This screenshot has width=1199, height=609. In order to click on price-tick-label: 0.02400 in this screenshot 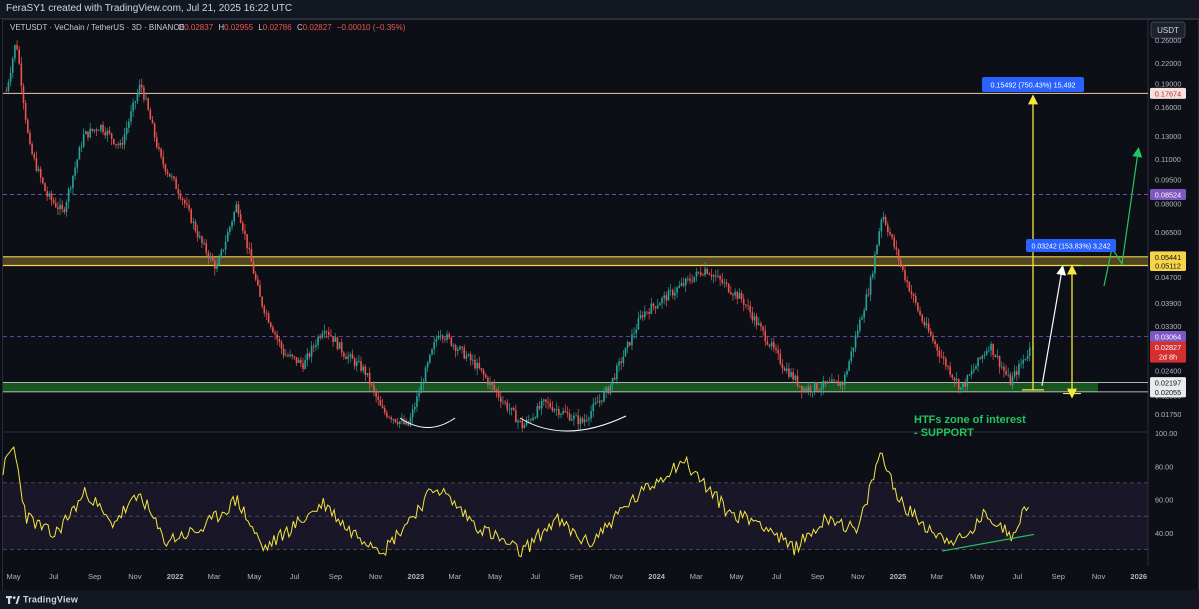, I will do `click(1168, 370)`.